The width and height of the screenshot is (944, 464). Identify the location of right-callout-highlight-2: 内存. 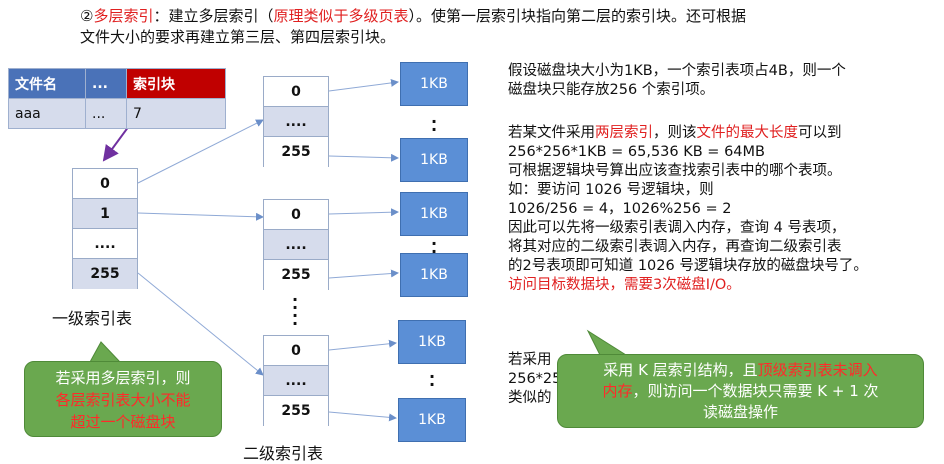
(617, 391).